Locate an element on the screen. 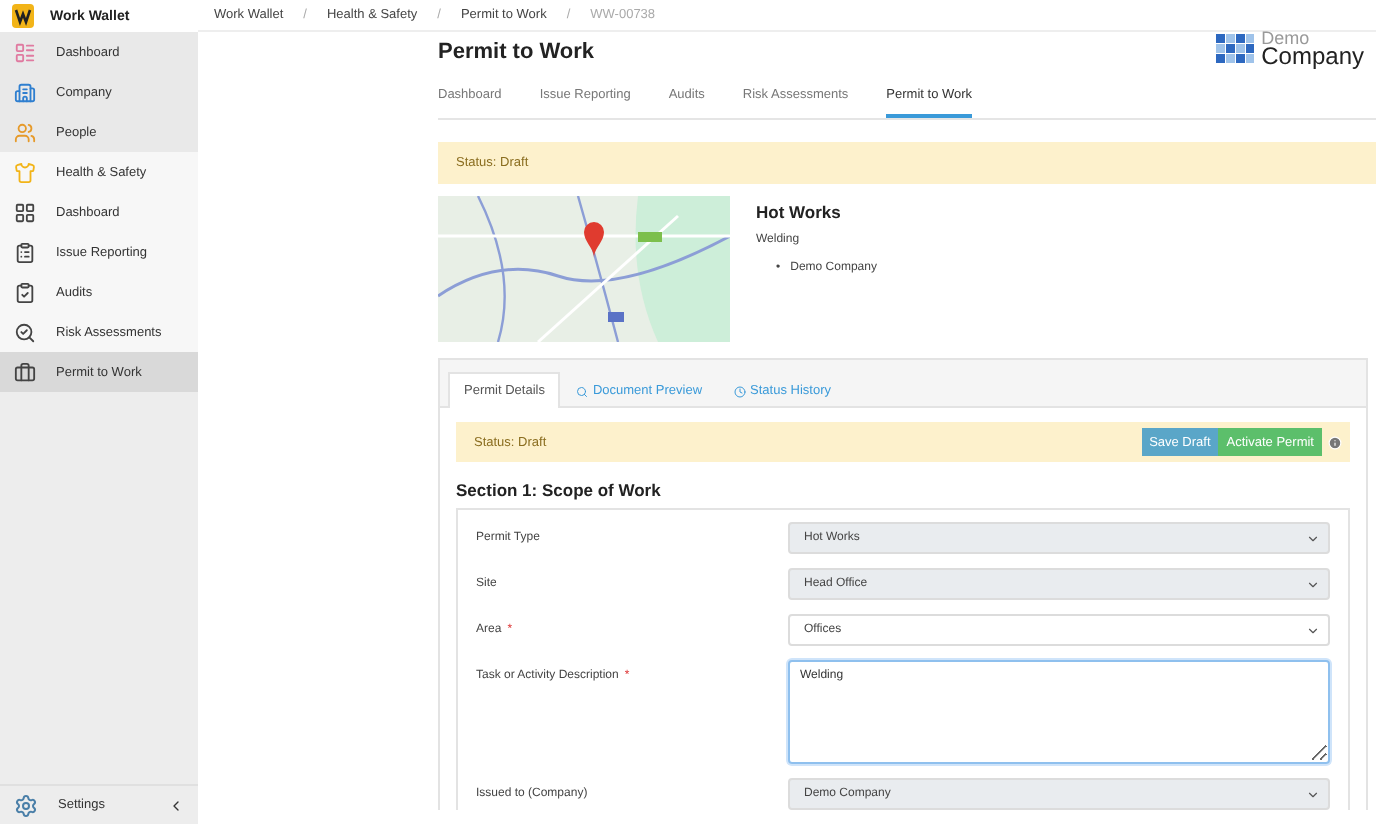 Image resolution: width=1376 pixels, height=824 pixels. list-icon is located at coordinates (25, 52).